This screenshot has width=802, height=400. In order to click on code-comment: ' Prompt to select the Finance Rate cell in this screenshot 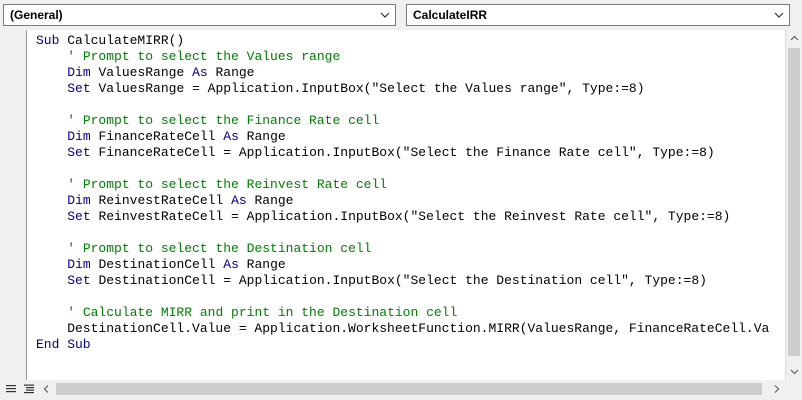, I will do `click(223, 120)`.